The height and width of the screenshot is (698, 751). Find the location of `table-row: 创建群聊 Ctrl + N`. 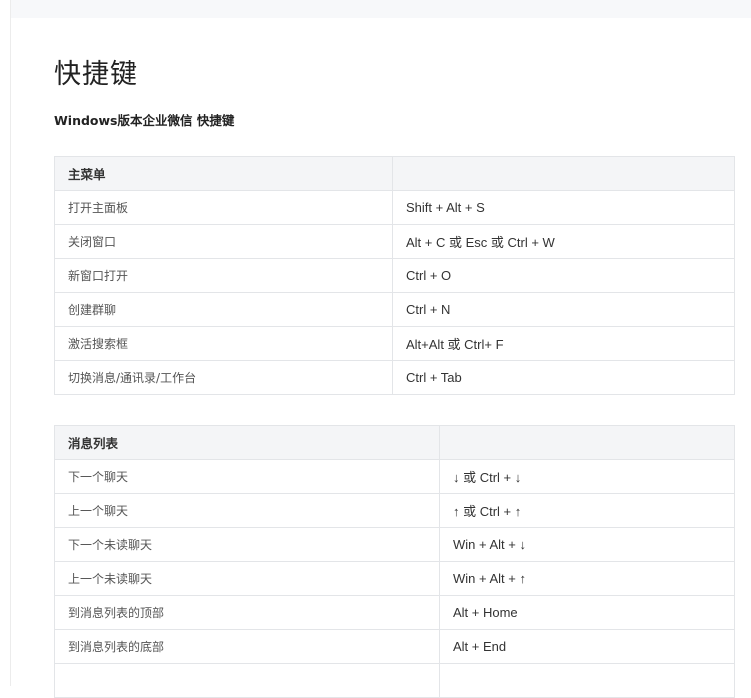

table-row: 创建群聊 Ctrl + N is located at coordinates (394, 309).